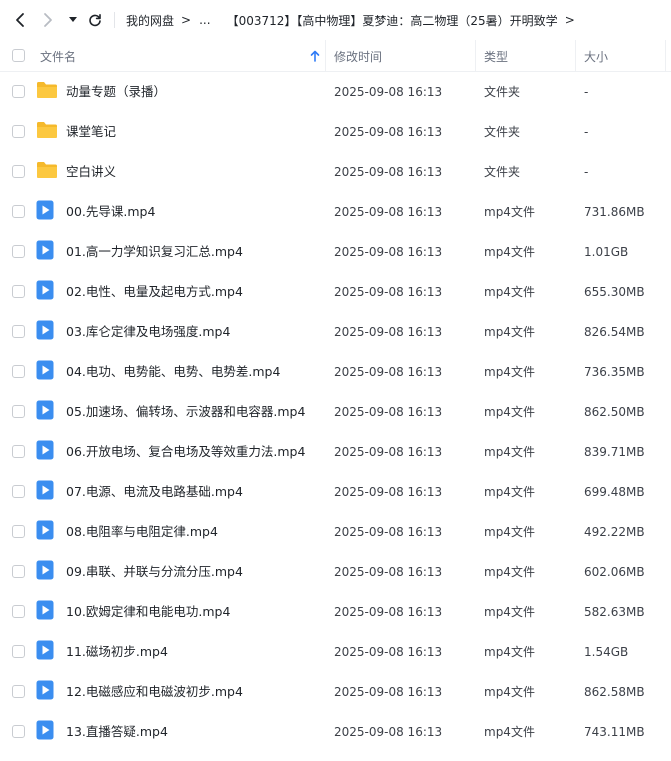 The image size is (671, 761). I want to click on file-name: 05.加速场、偏转场、示波器和电容器.mp4, so click(185, 412).